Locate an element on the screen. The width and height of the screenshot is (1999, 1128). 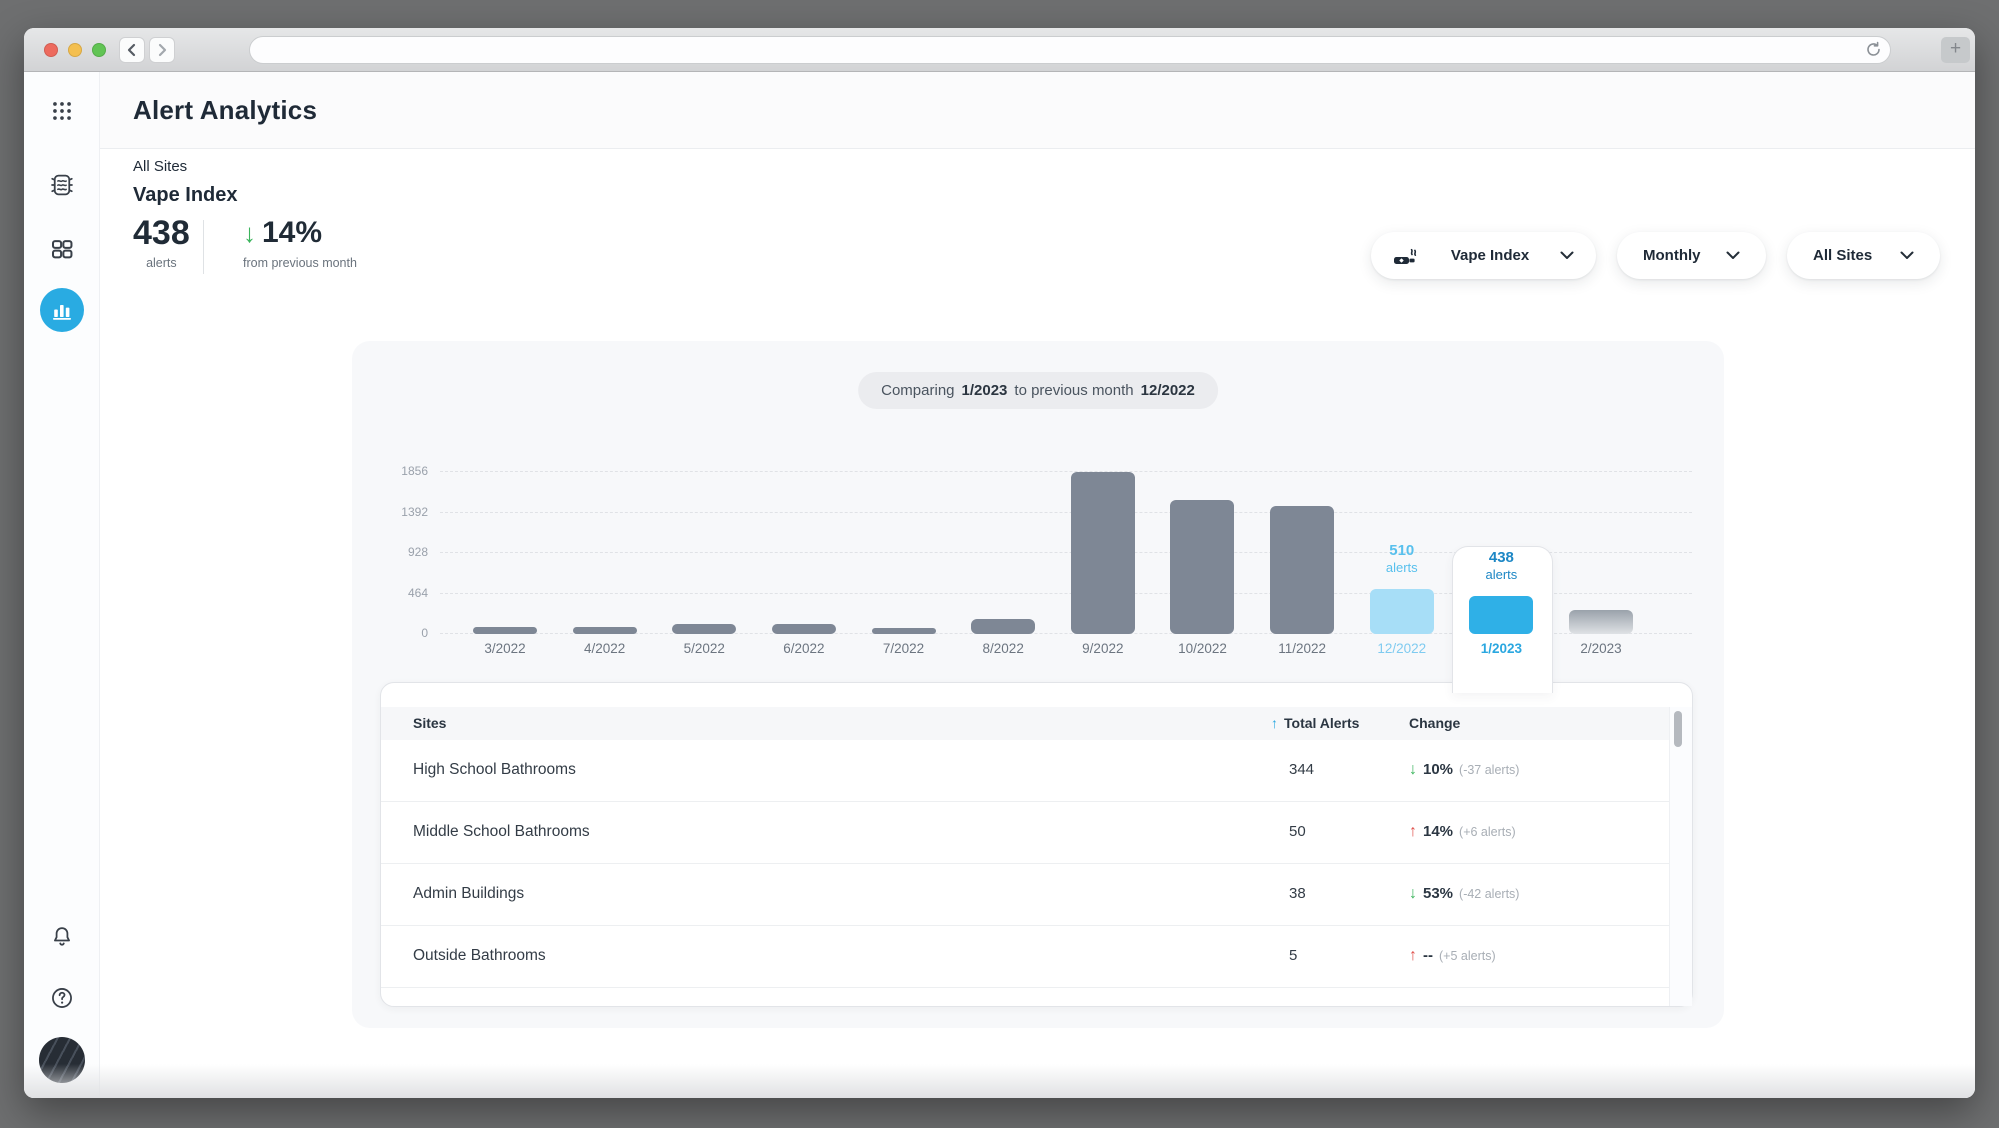
refresh-icon is located at coordinates (1873, 48).